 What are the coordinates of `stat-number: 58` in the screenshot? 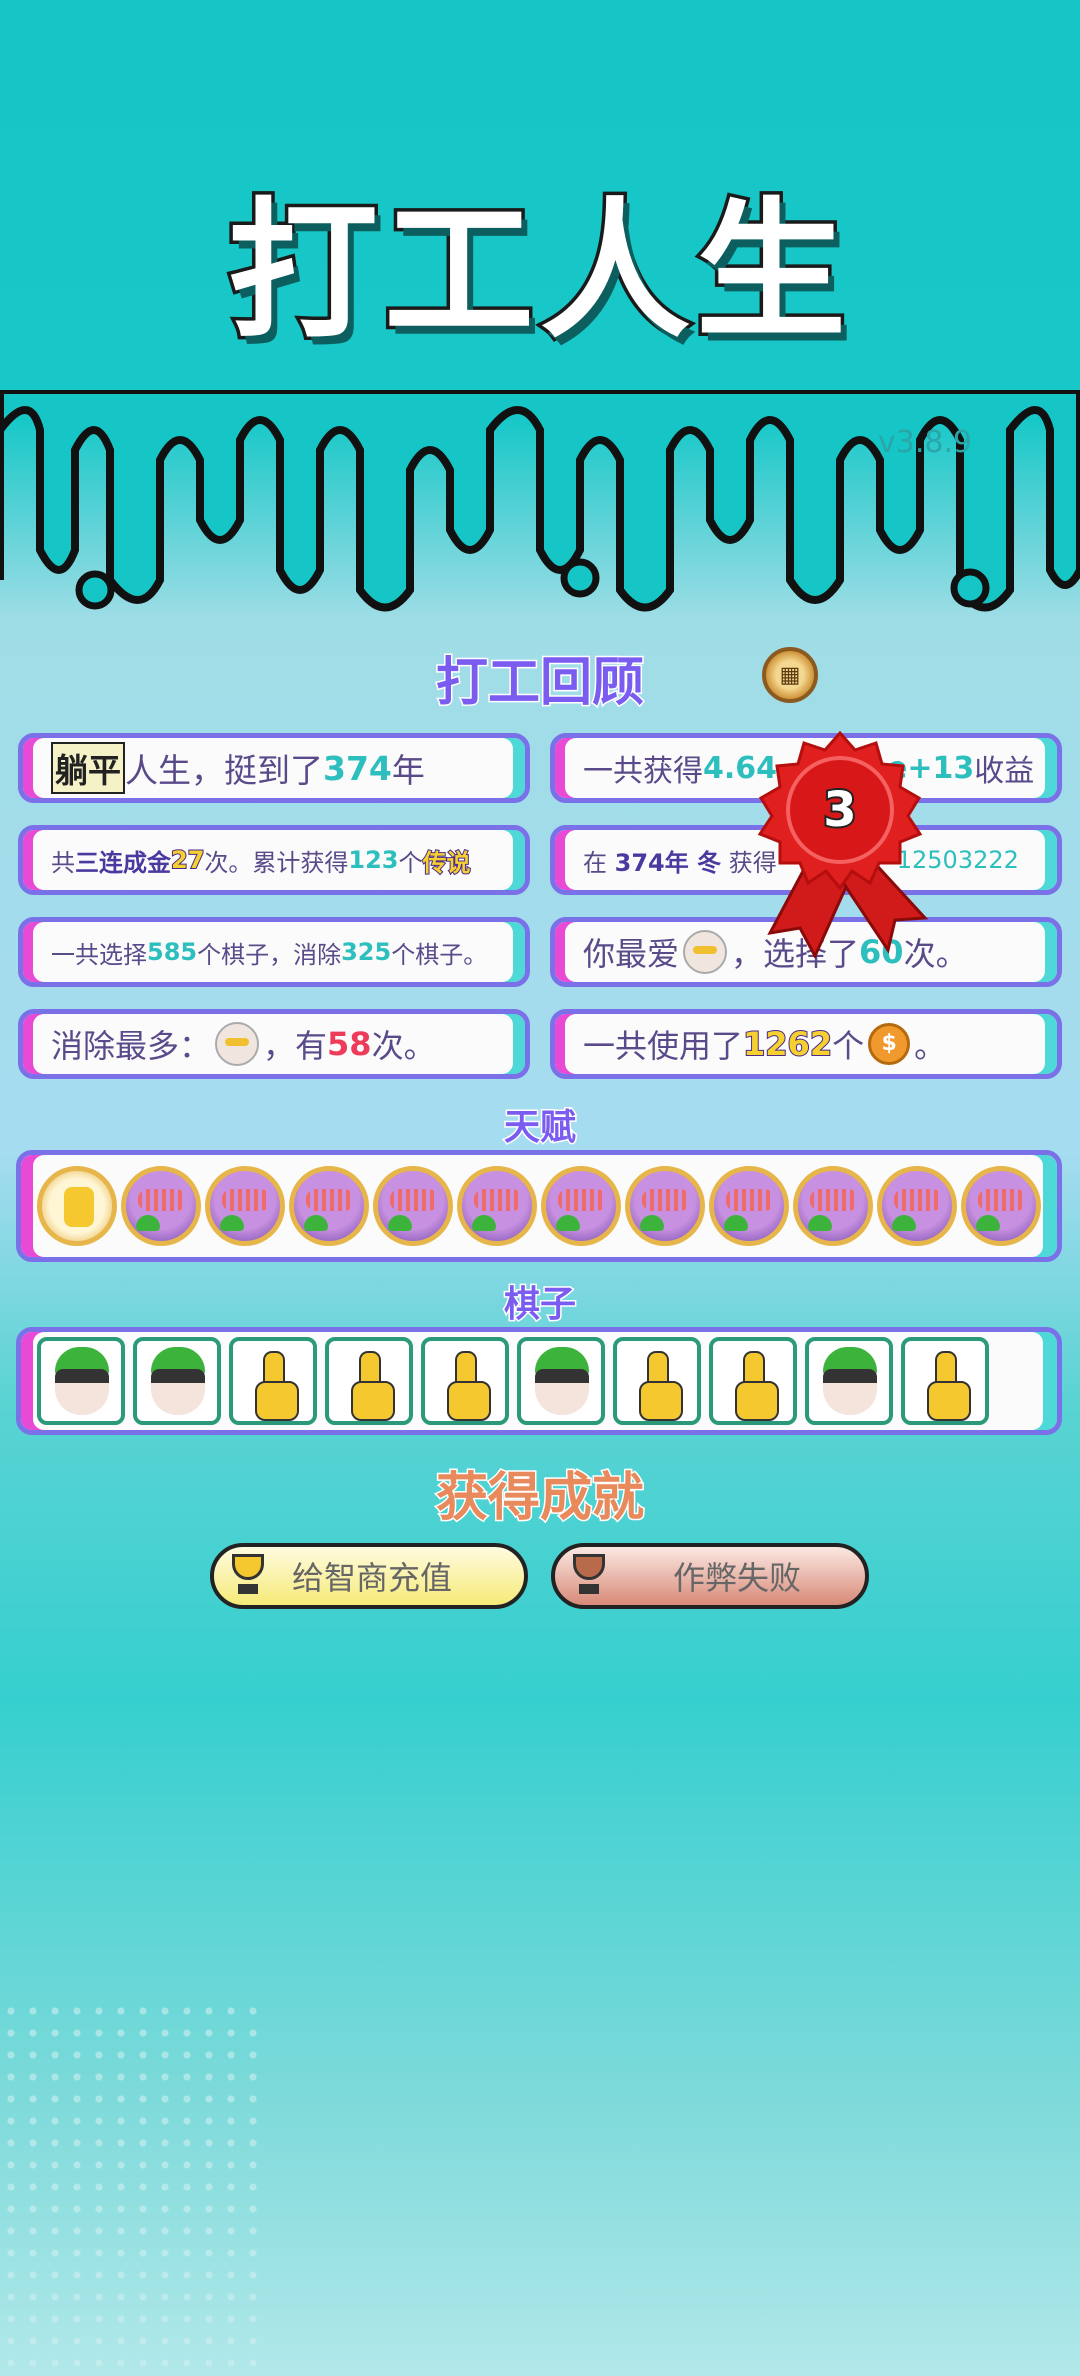 It's located at (349, 1044).